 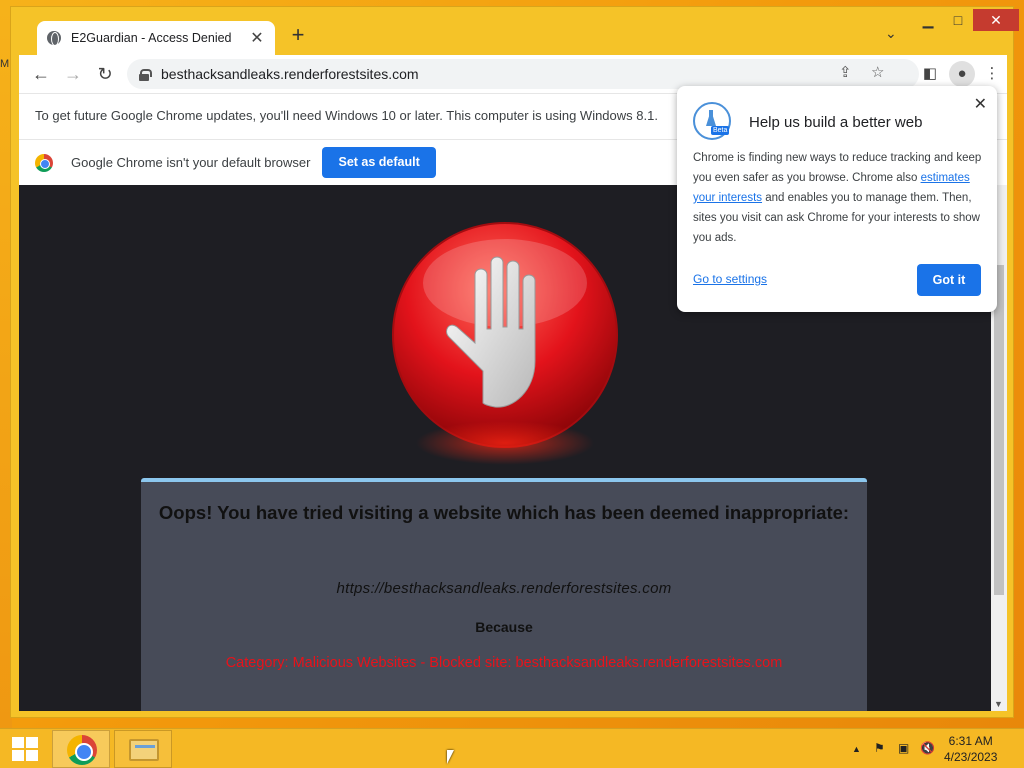 I want to click on lock-icon, so click(x=145, y=74).